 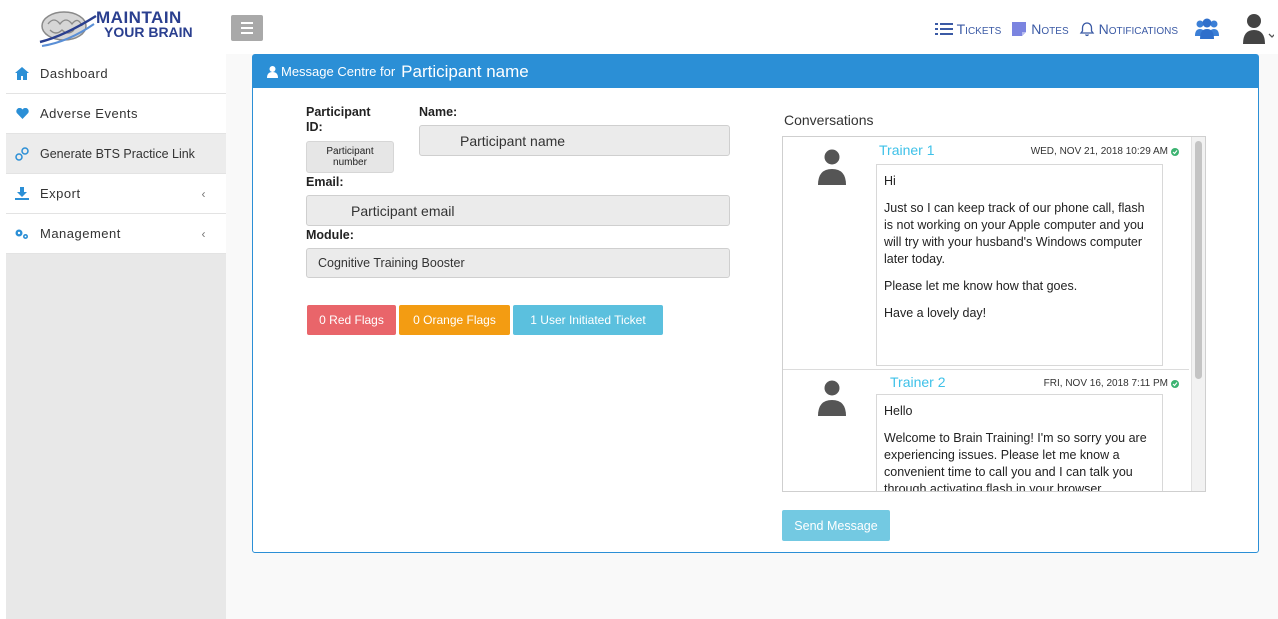 I want to click on tickets-link: Tickets, so click(x=968, y=29).